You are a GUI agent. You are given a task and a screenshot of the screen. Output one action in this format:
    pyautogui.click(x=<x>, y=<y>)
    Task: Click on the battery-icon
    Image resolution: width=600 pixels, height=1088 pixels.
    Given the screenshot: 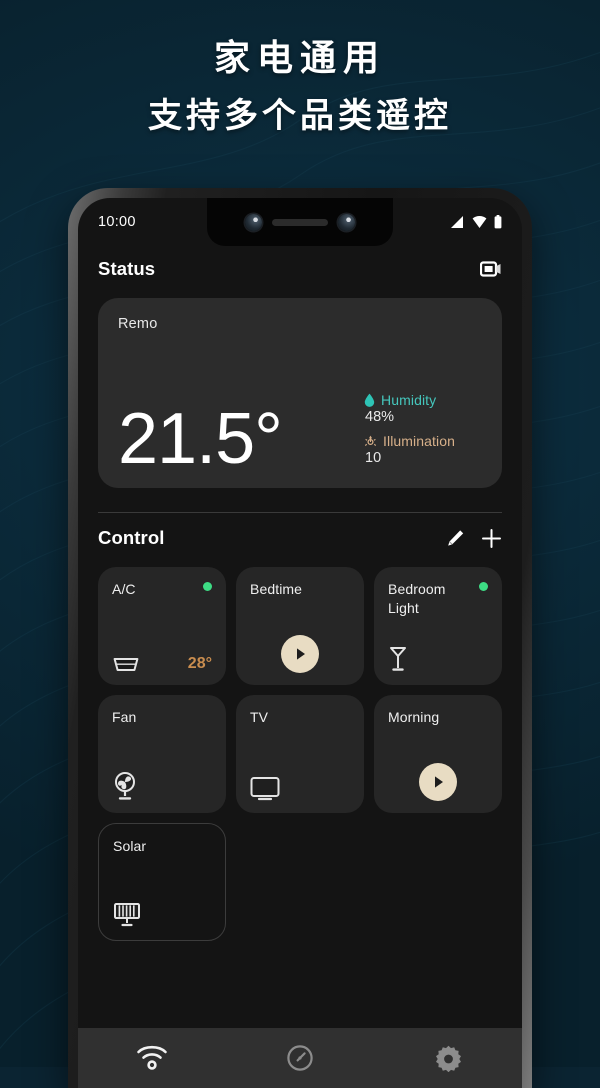 What is the action you would take?
    pyautogui.click(x=498, y=222)
    